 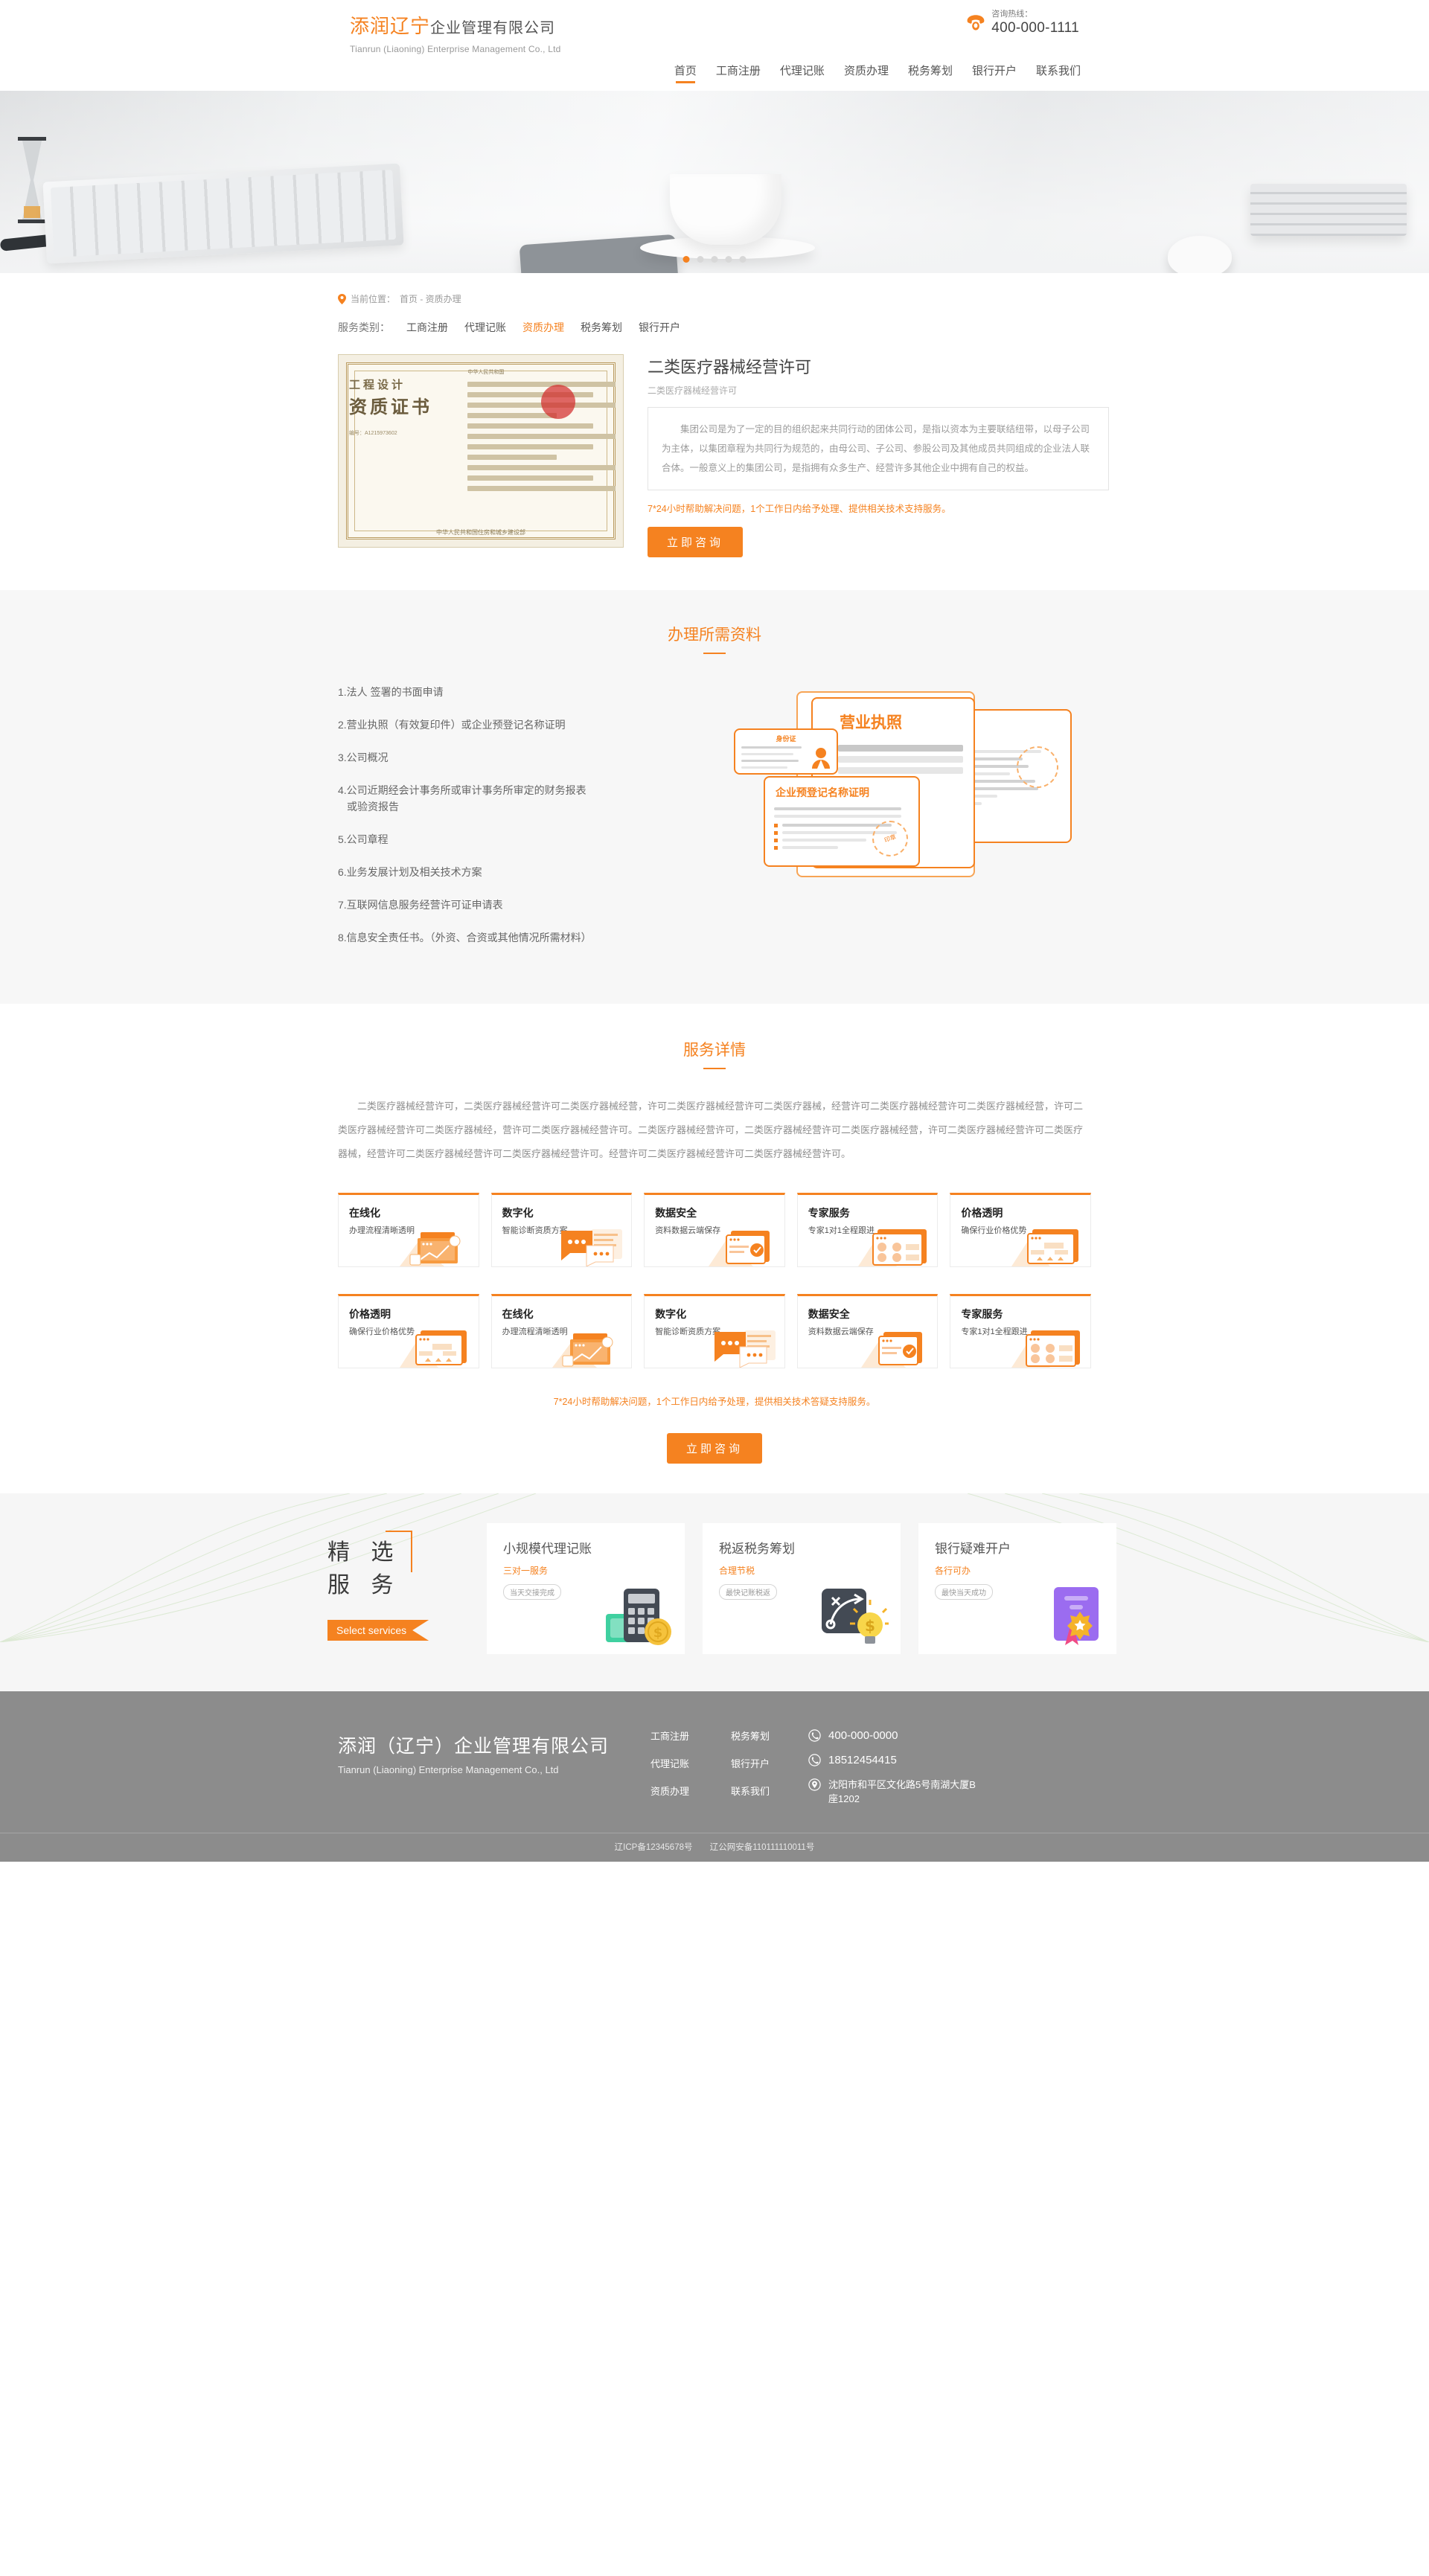 I want to click on certificate-image: 印章 工程设计 资质证书 编号：A1215973602 中华人民共和国, so click(x=481, y=451).